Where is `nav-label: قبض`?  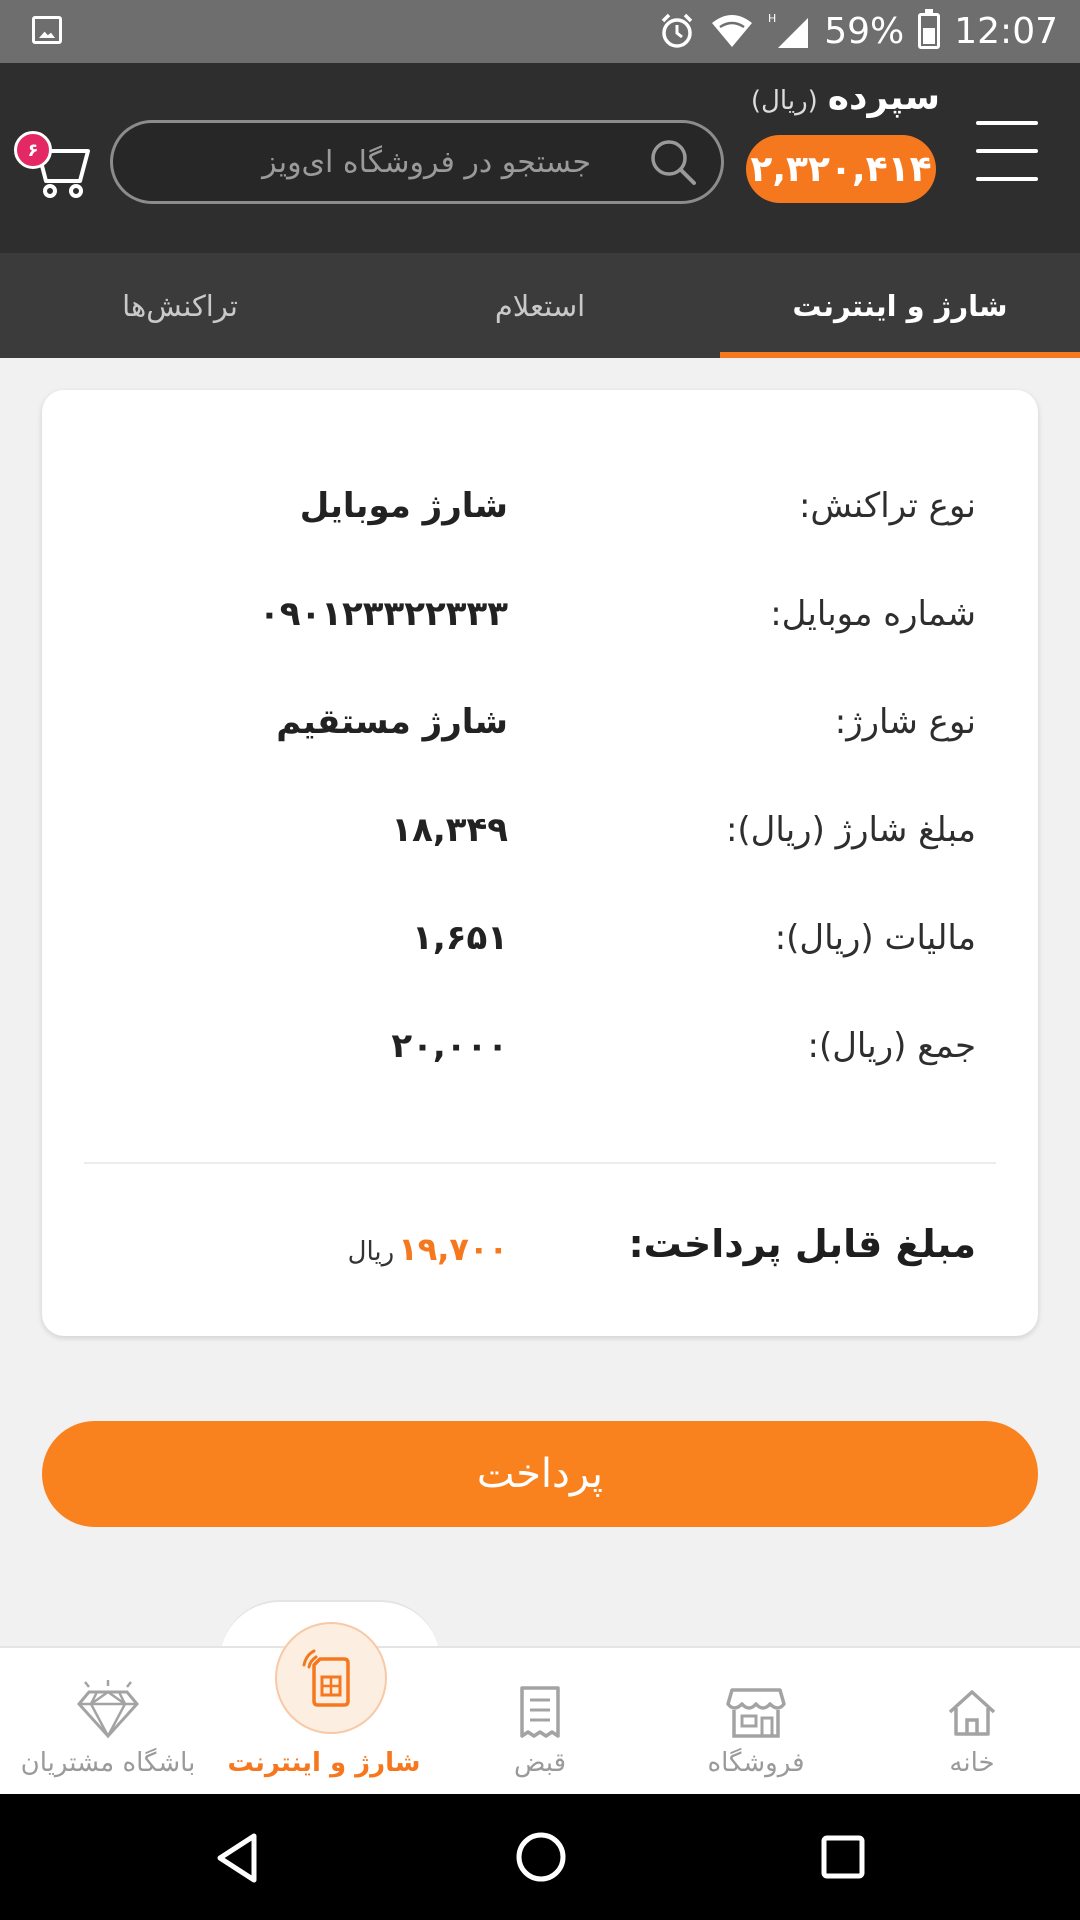
nav-label: قبض is located at coordinates (540, 1763).